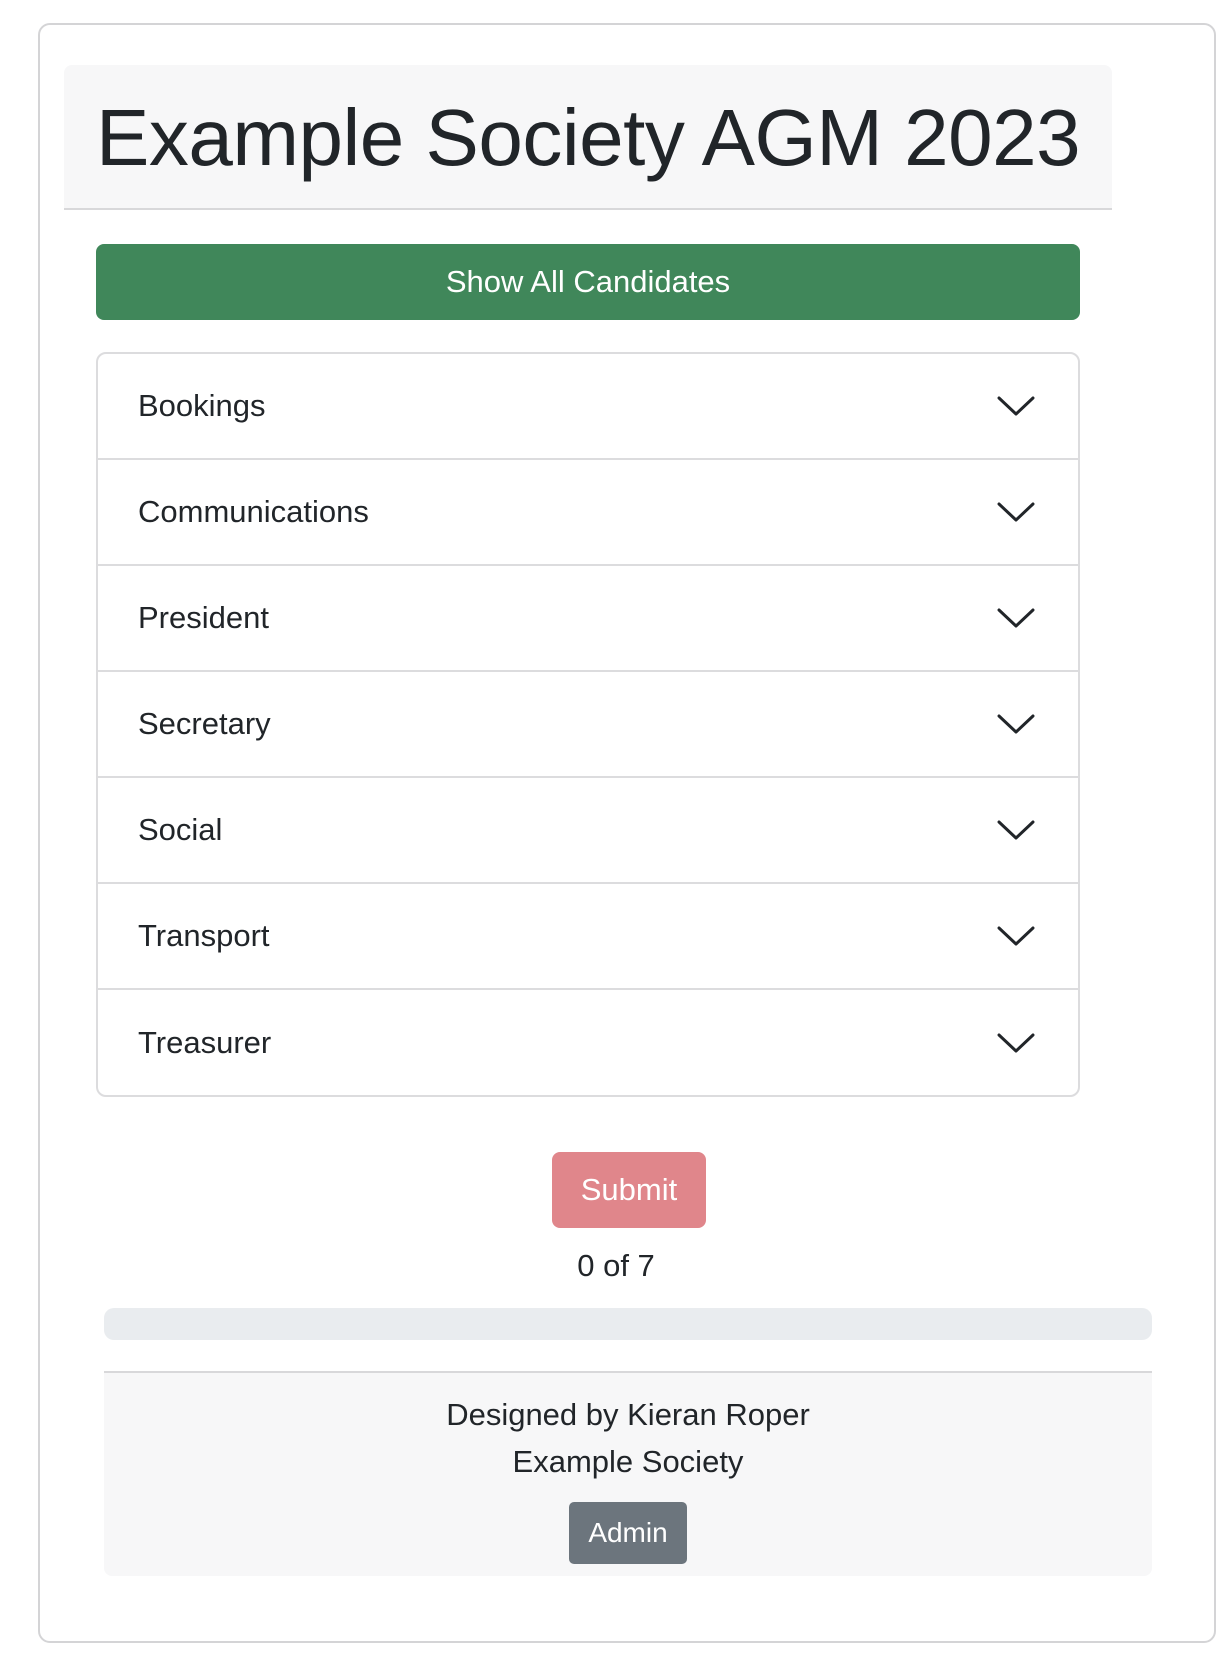 The height and width of the screenshot is (1658, 1232). What do you see at coordinates (628, 1461) in the screenshot?
I see `organization-name: Example Society` at bounding box center [628, 1461].